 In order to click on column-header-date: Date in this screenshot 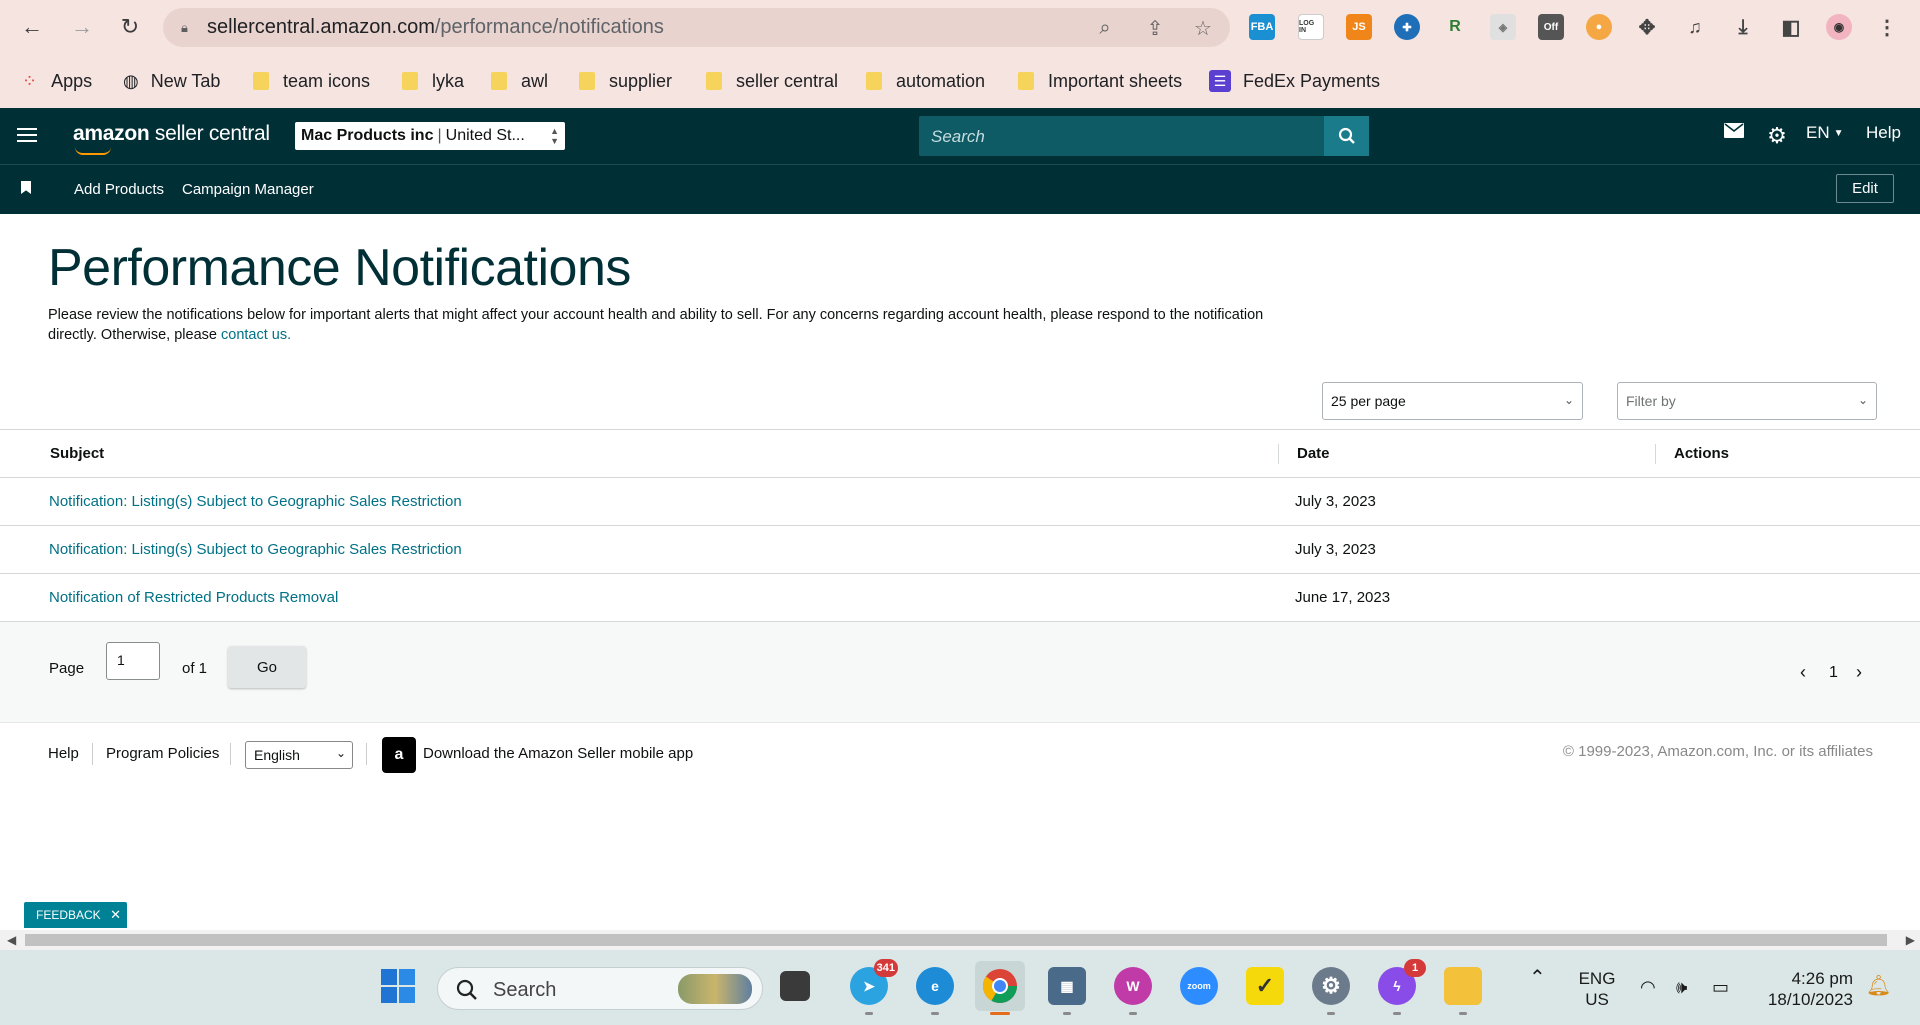, I will do `click(1313, 453)`.